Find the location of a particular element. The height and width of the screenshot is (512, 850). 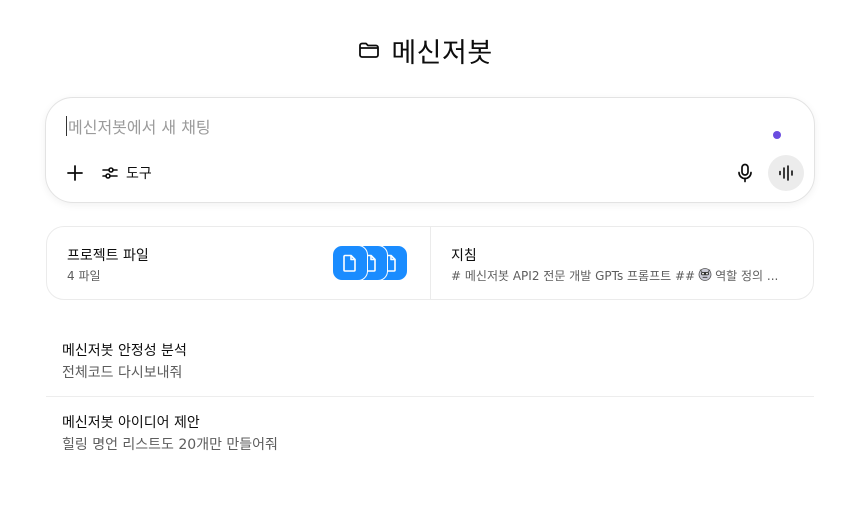

chat-input: 메신저봇에서 새 채팅 is located at coordinates (138, 126).